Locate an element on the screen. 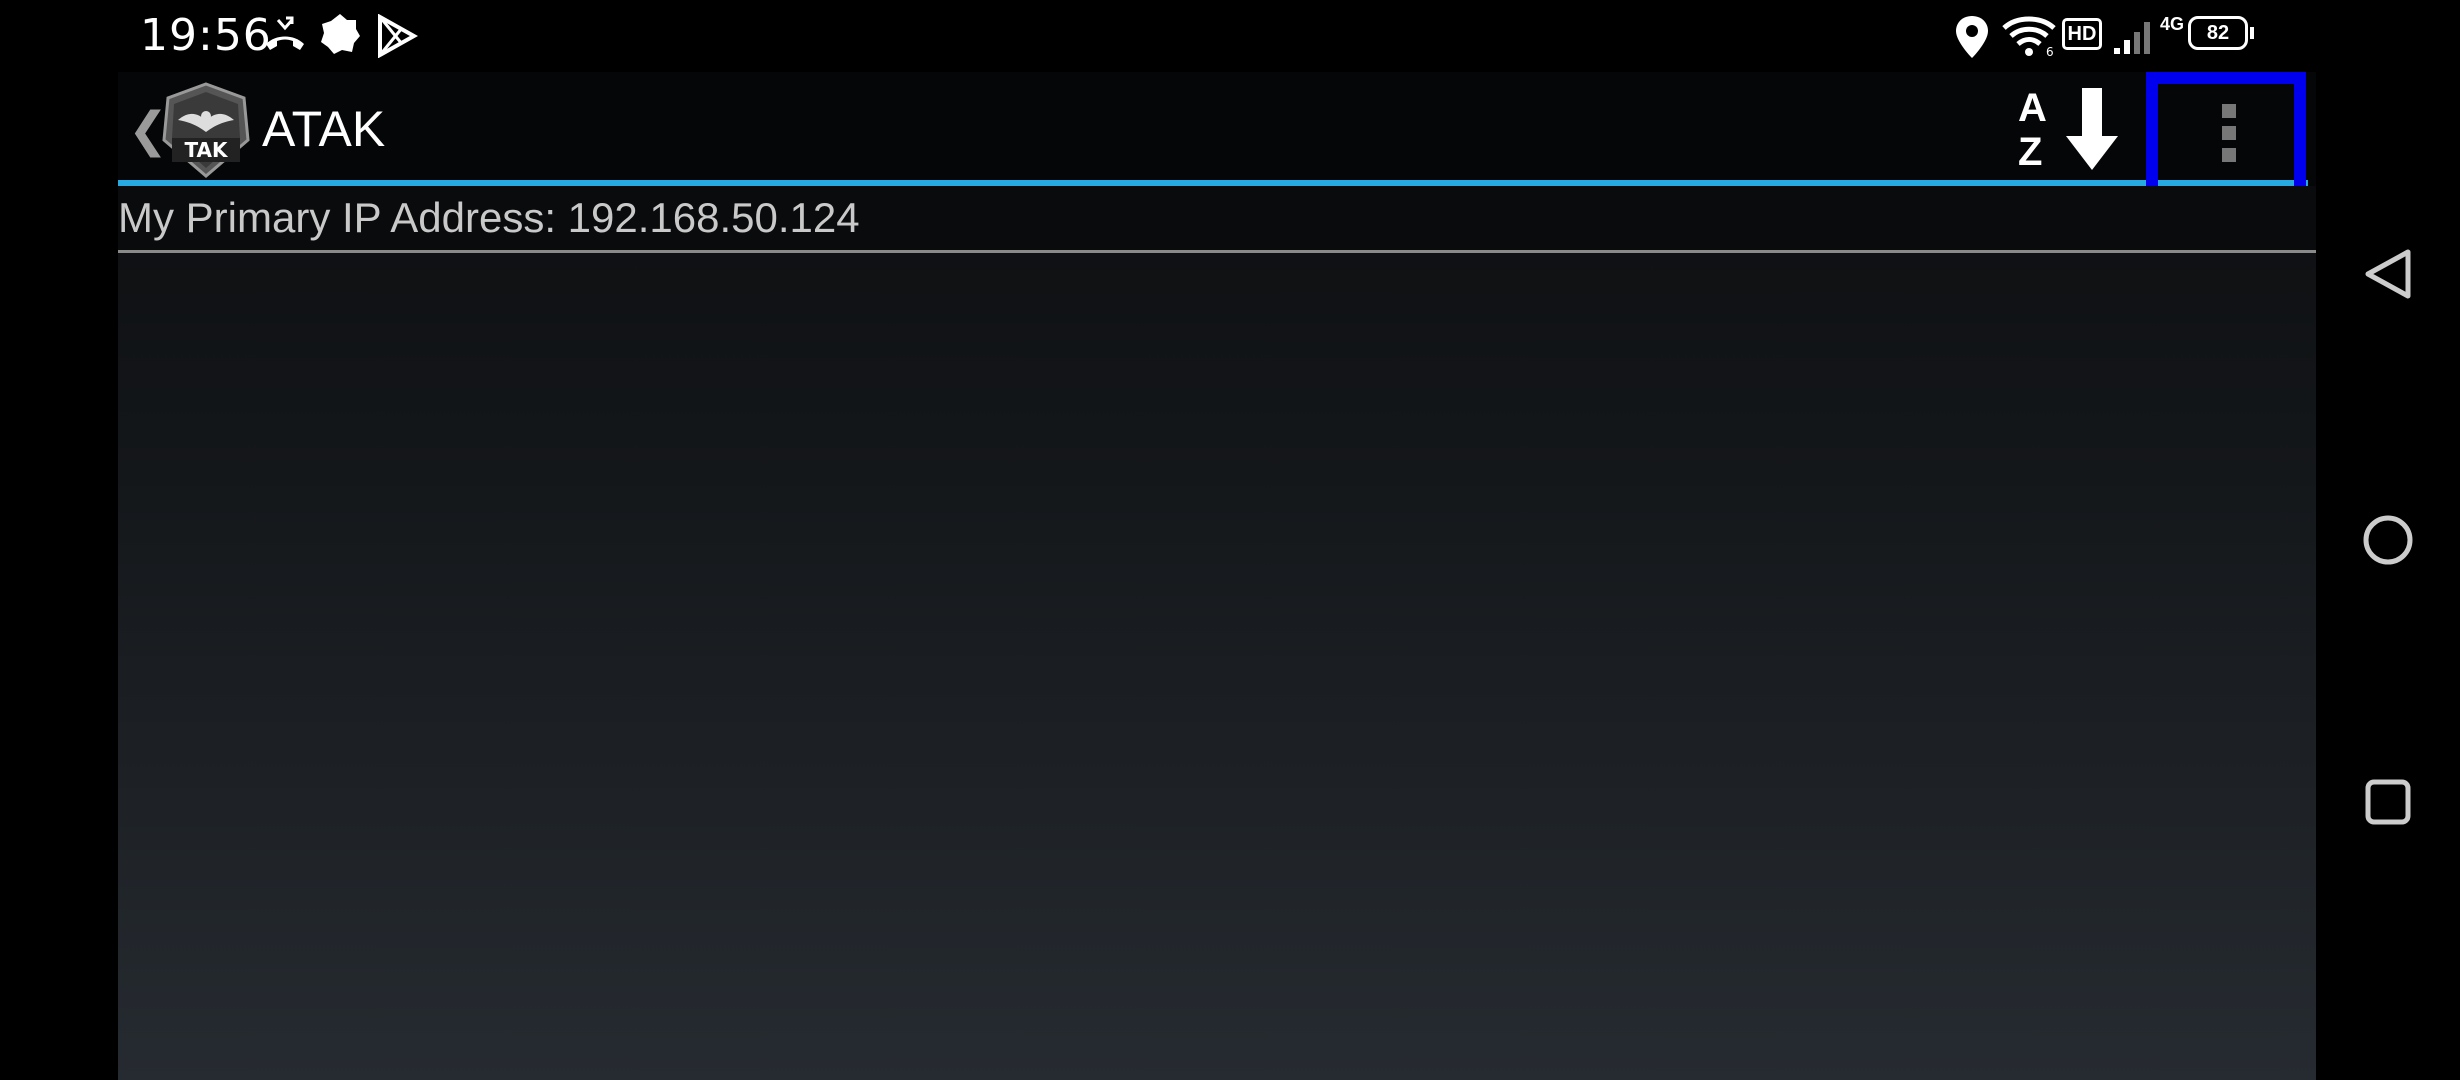 This screenshot has width=2460, height=1080. recents-icon is located at coordinates (2388, 802).